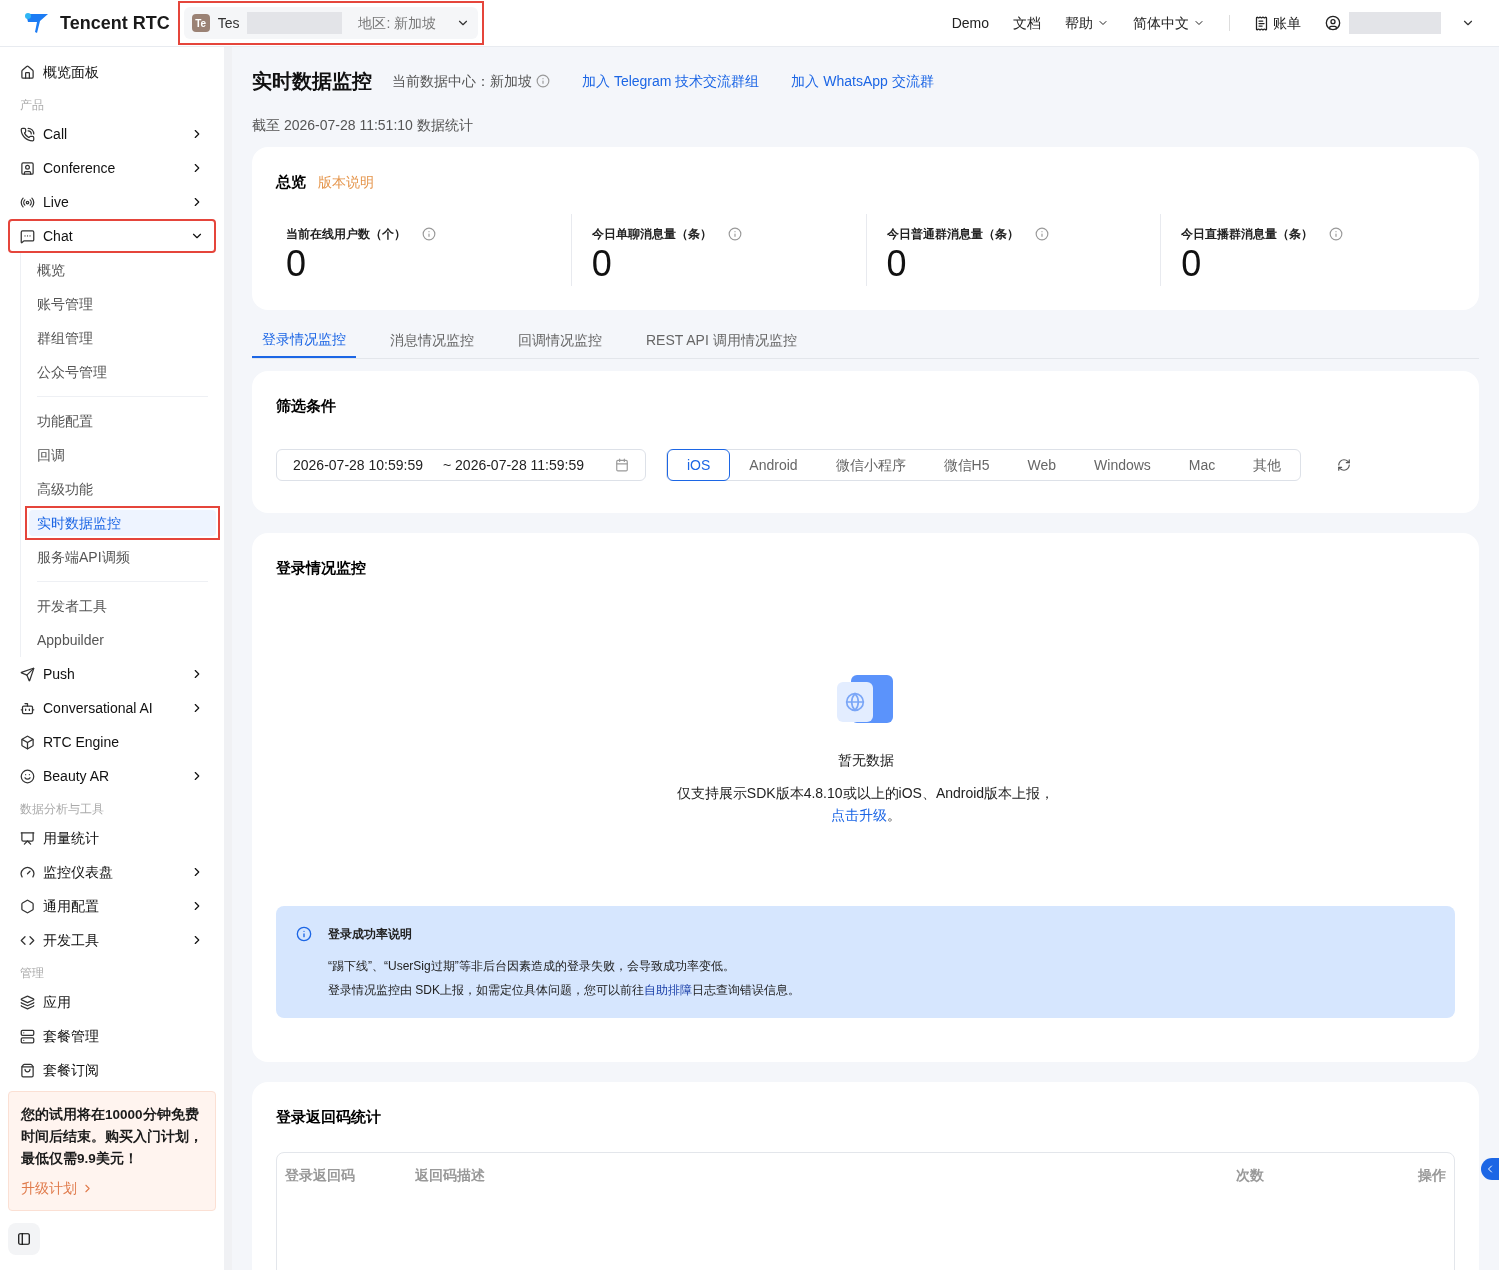  I want to click on submenu-item: Appbuilder, so click(122, 640).